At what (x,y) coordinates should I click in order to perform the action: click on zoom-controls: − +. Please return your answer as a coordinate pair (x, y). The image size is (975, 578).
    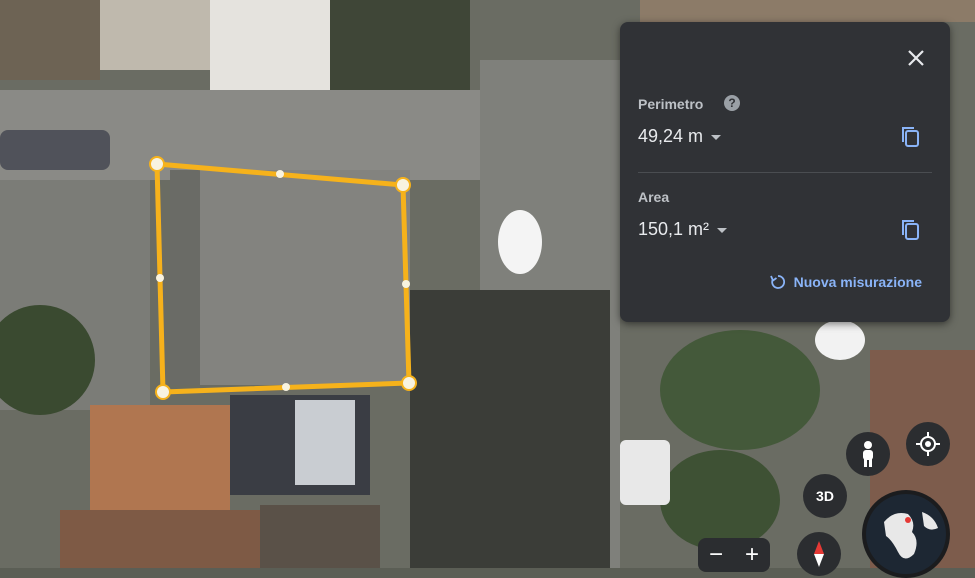
    Looking at the image, I should click on (734, 555).